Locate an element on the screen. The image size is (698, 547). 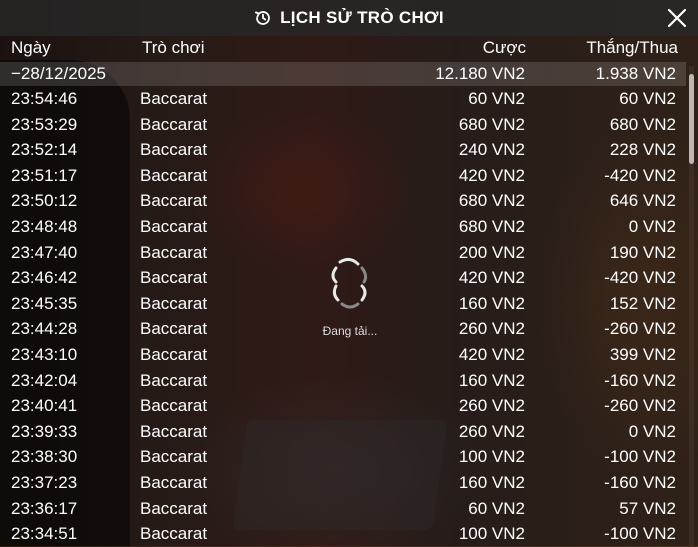
table-row: 23:53:29 Baccarat 680 VN2 680 VN2 is located at coordinates (343, 125).